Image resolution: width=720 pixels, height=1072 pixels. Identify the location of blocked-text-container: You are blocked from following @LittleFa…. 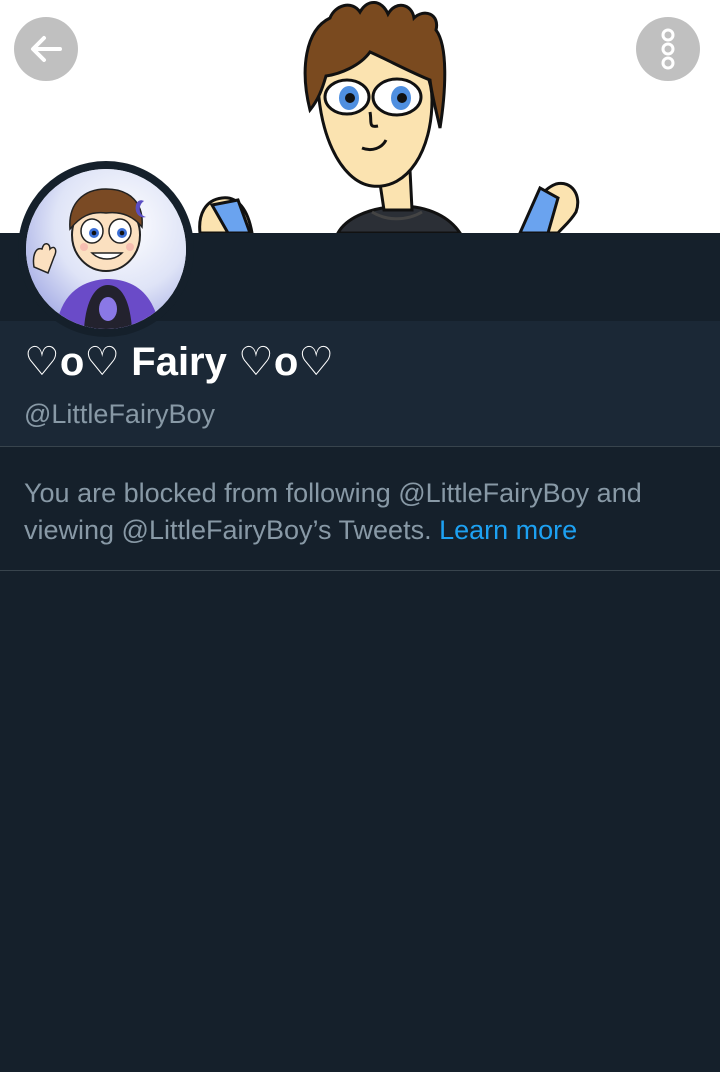
(359, 512).